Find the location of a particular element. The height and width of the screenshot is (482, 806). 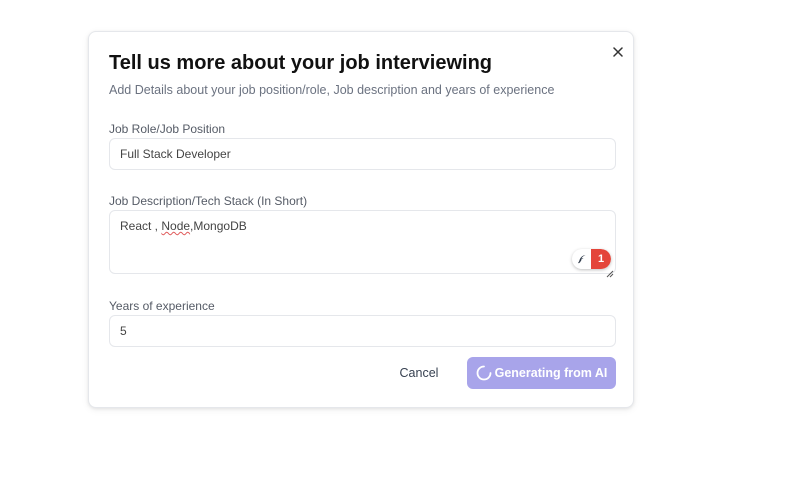

dialog-title: Tell us more about your job interviewing is located at coordinates (301, 63).